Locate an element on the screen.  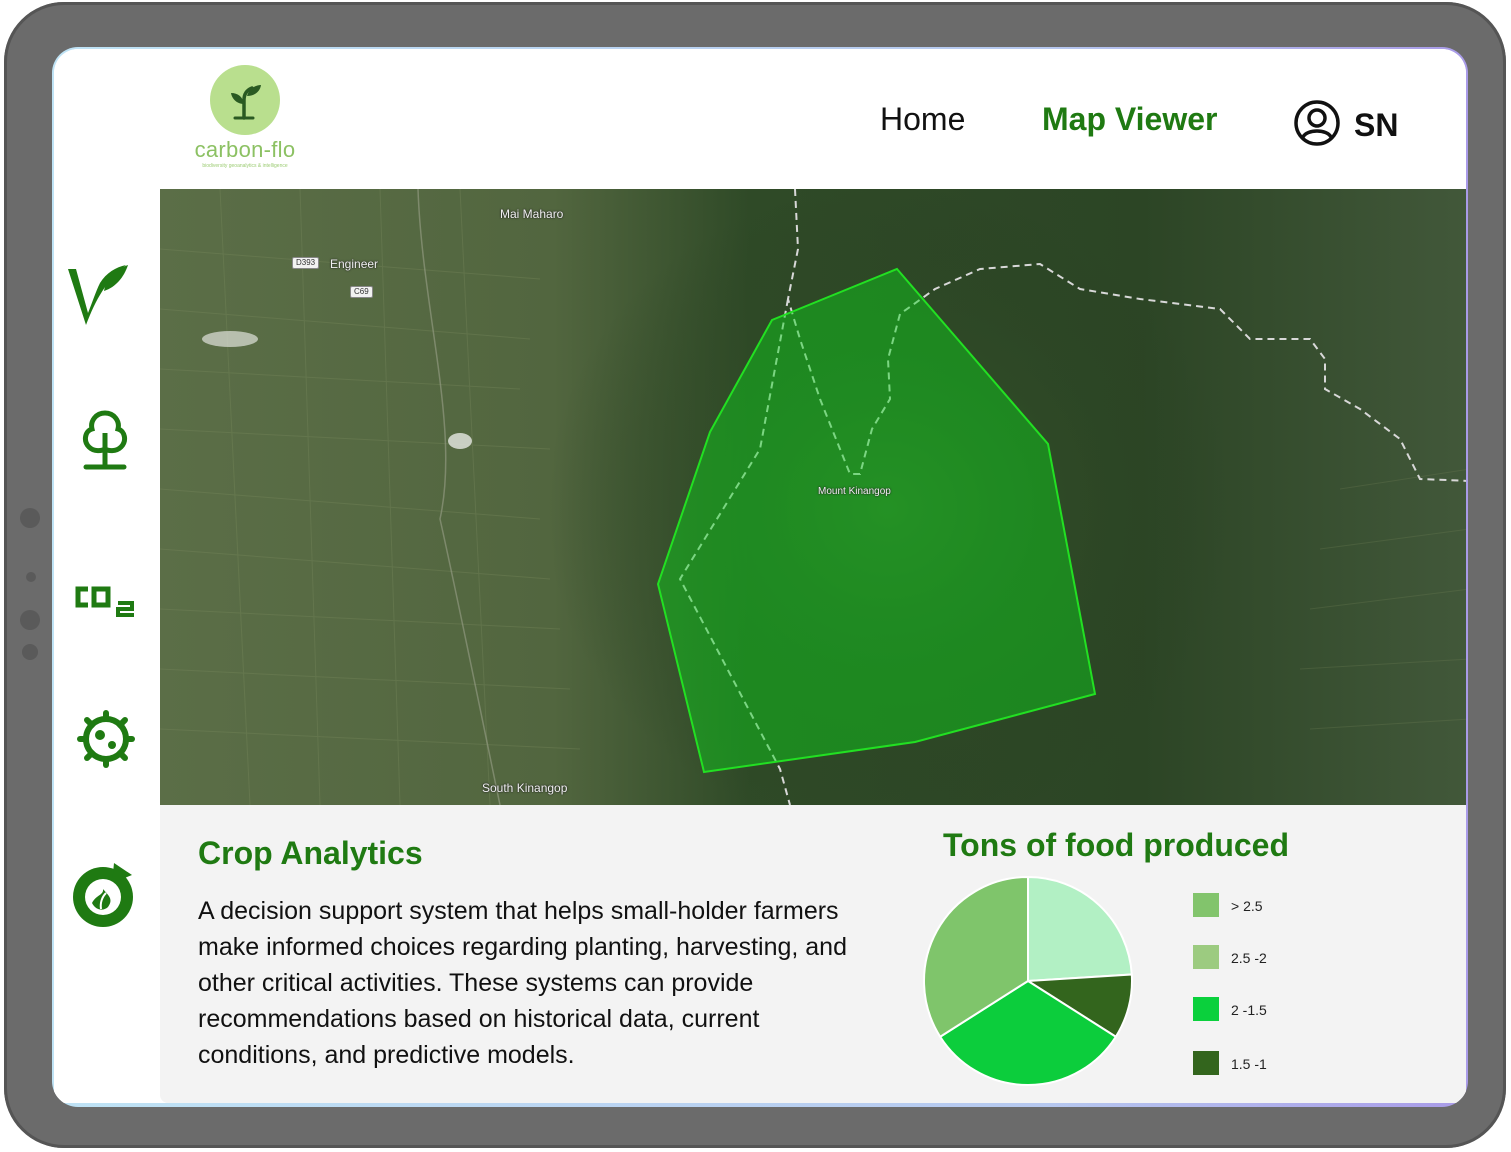
sidebar-item-carbon is located at coordinates (107, 602).